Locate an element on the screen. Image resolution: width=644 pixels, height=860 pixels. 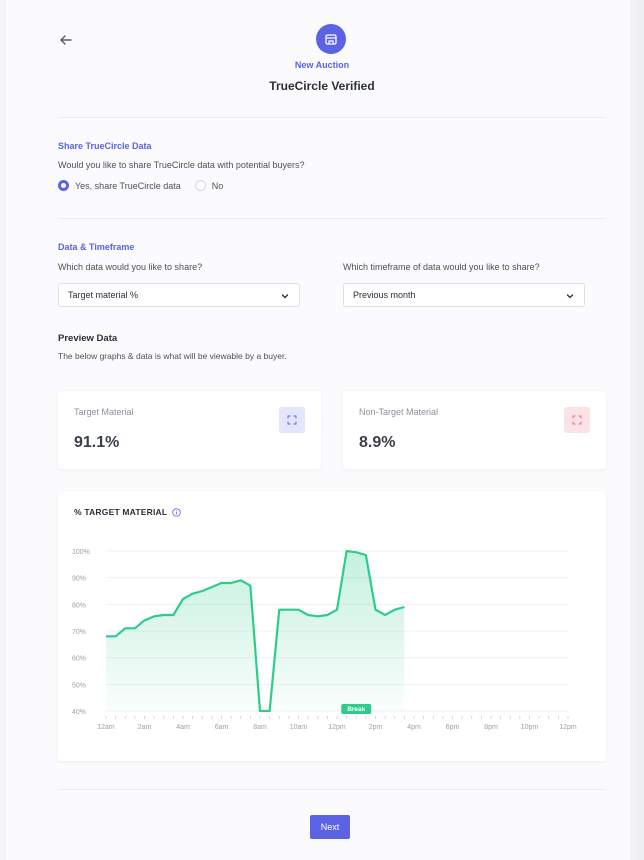
header-subtitle: New Auction is located at coordinates (322, 65).